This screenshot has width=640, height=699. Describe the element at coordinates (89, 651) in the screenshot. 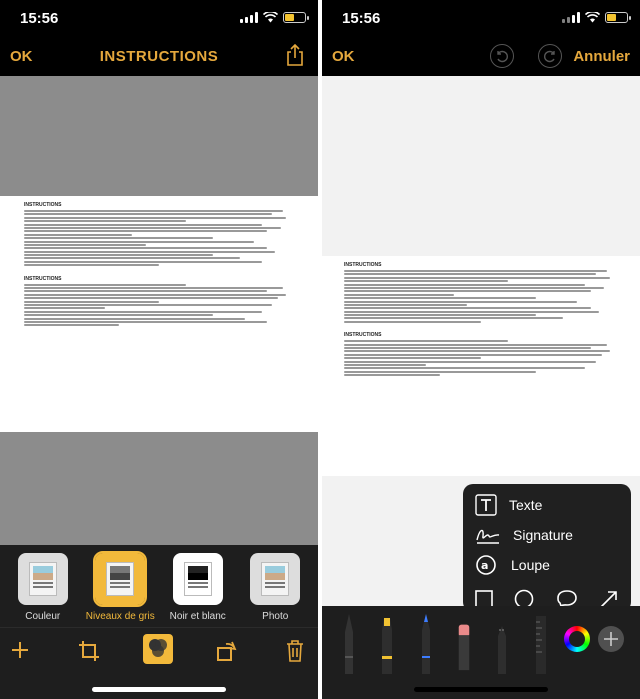

I see `crop-icon` at that location.